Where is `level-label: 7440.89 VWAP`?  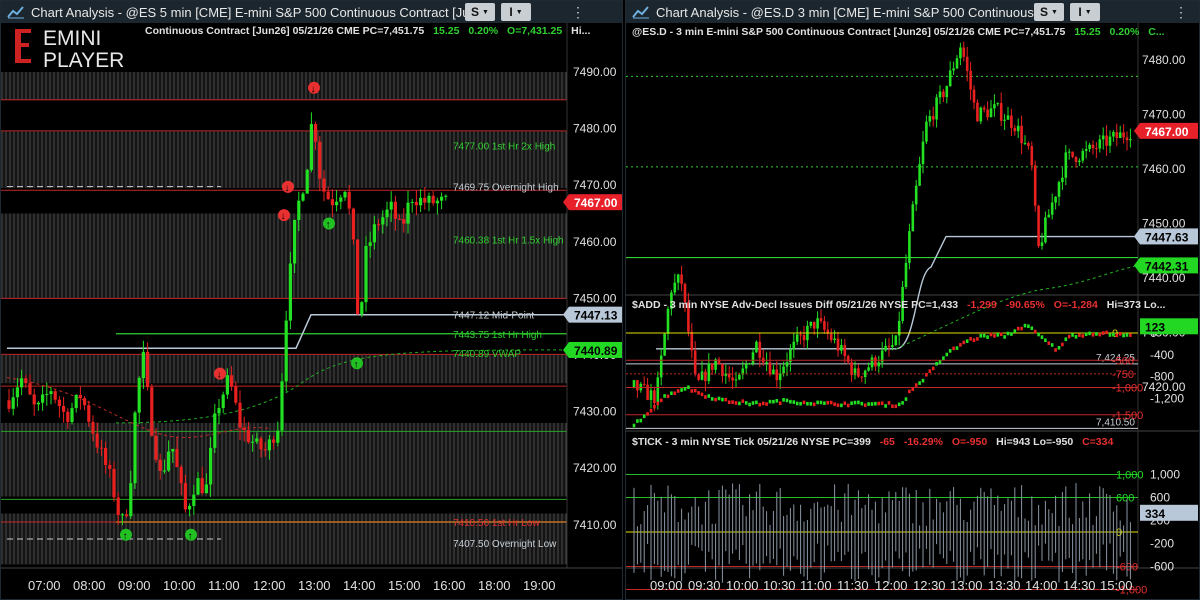
level-label: 7440.89 VWAP is located at coordinates (487, 354).